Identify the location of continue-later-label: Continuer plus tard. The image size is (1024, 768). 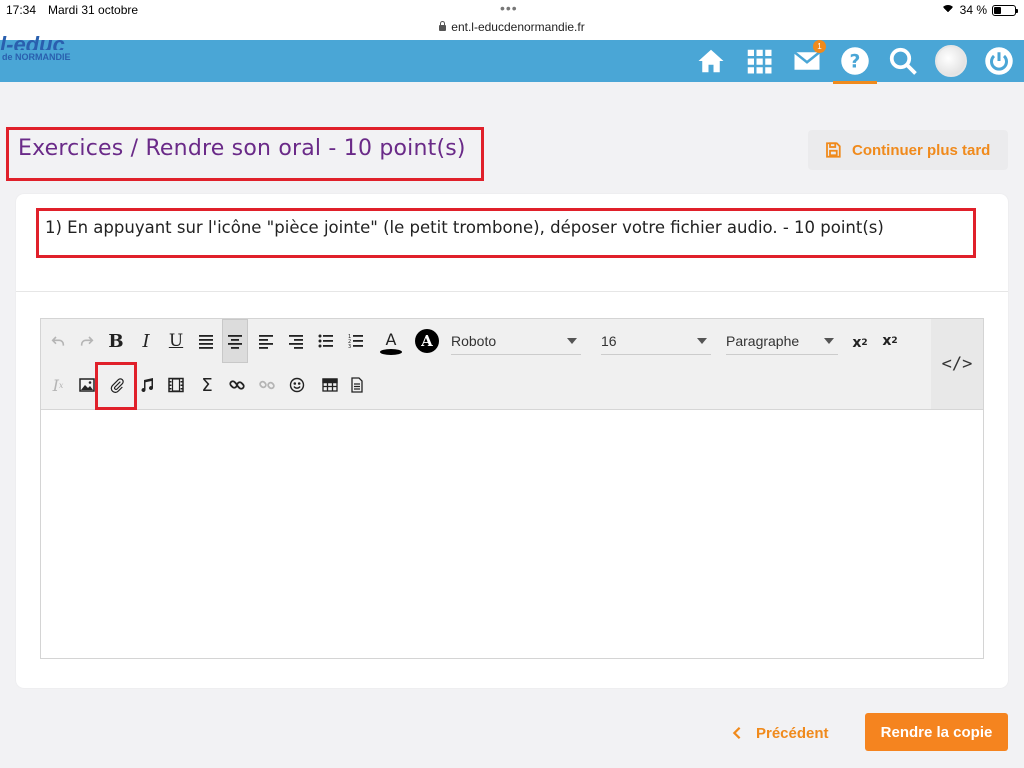
(921, 150).